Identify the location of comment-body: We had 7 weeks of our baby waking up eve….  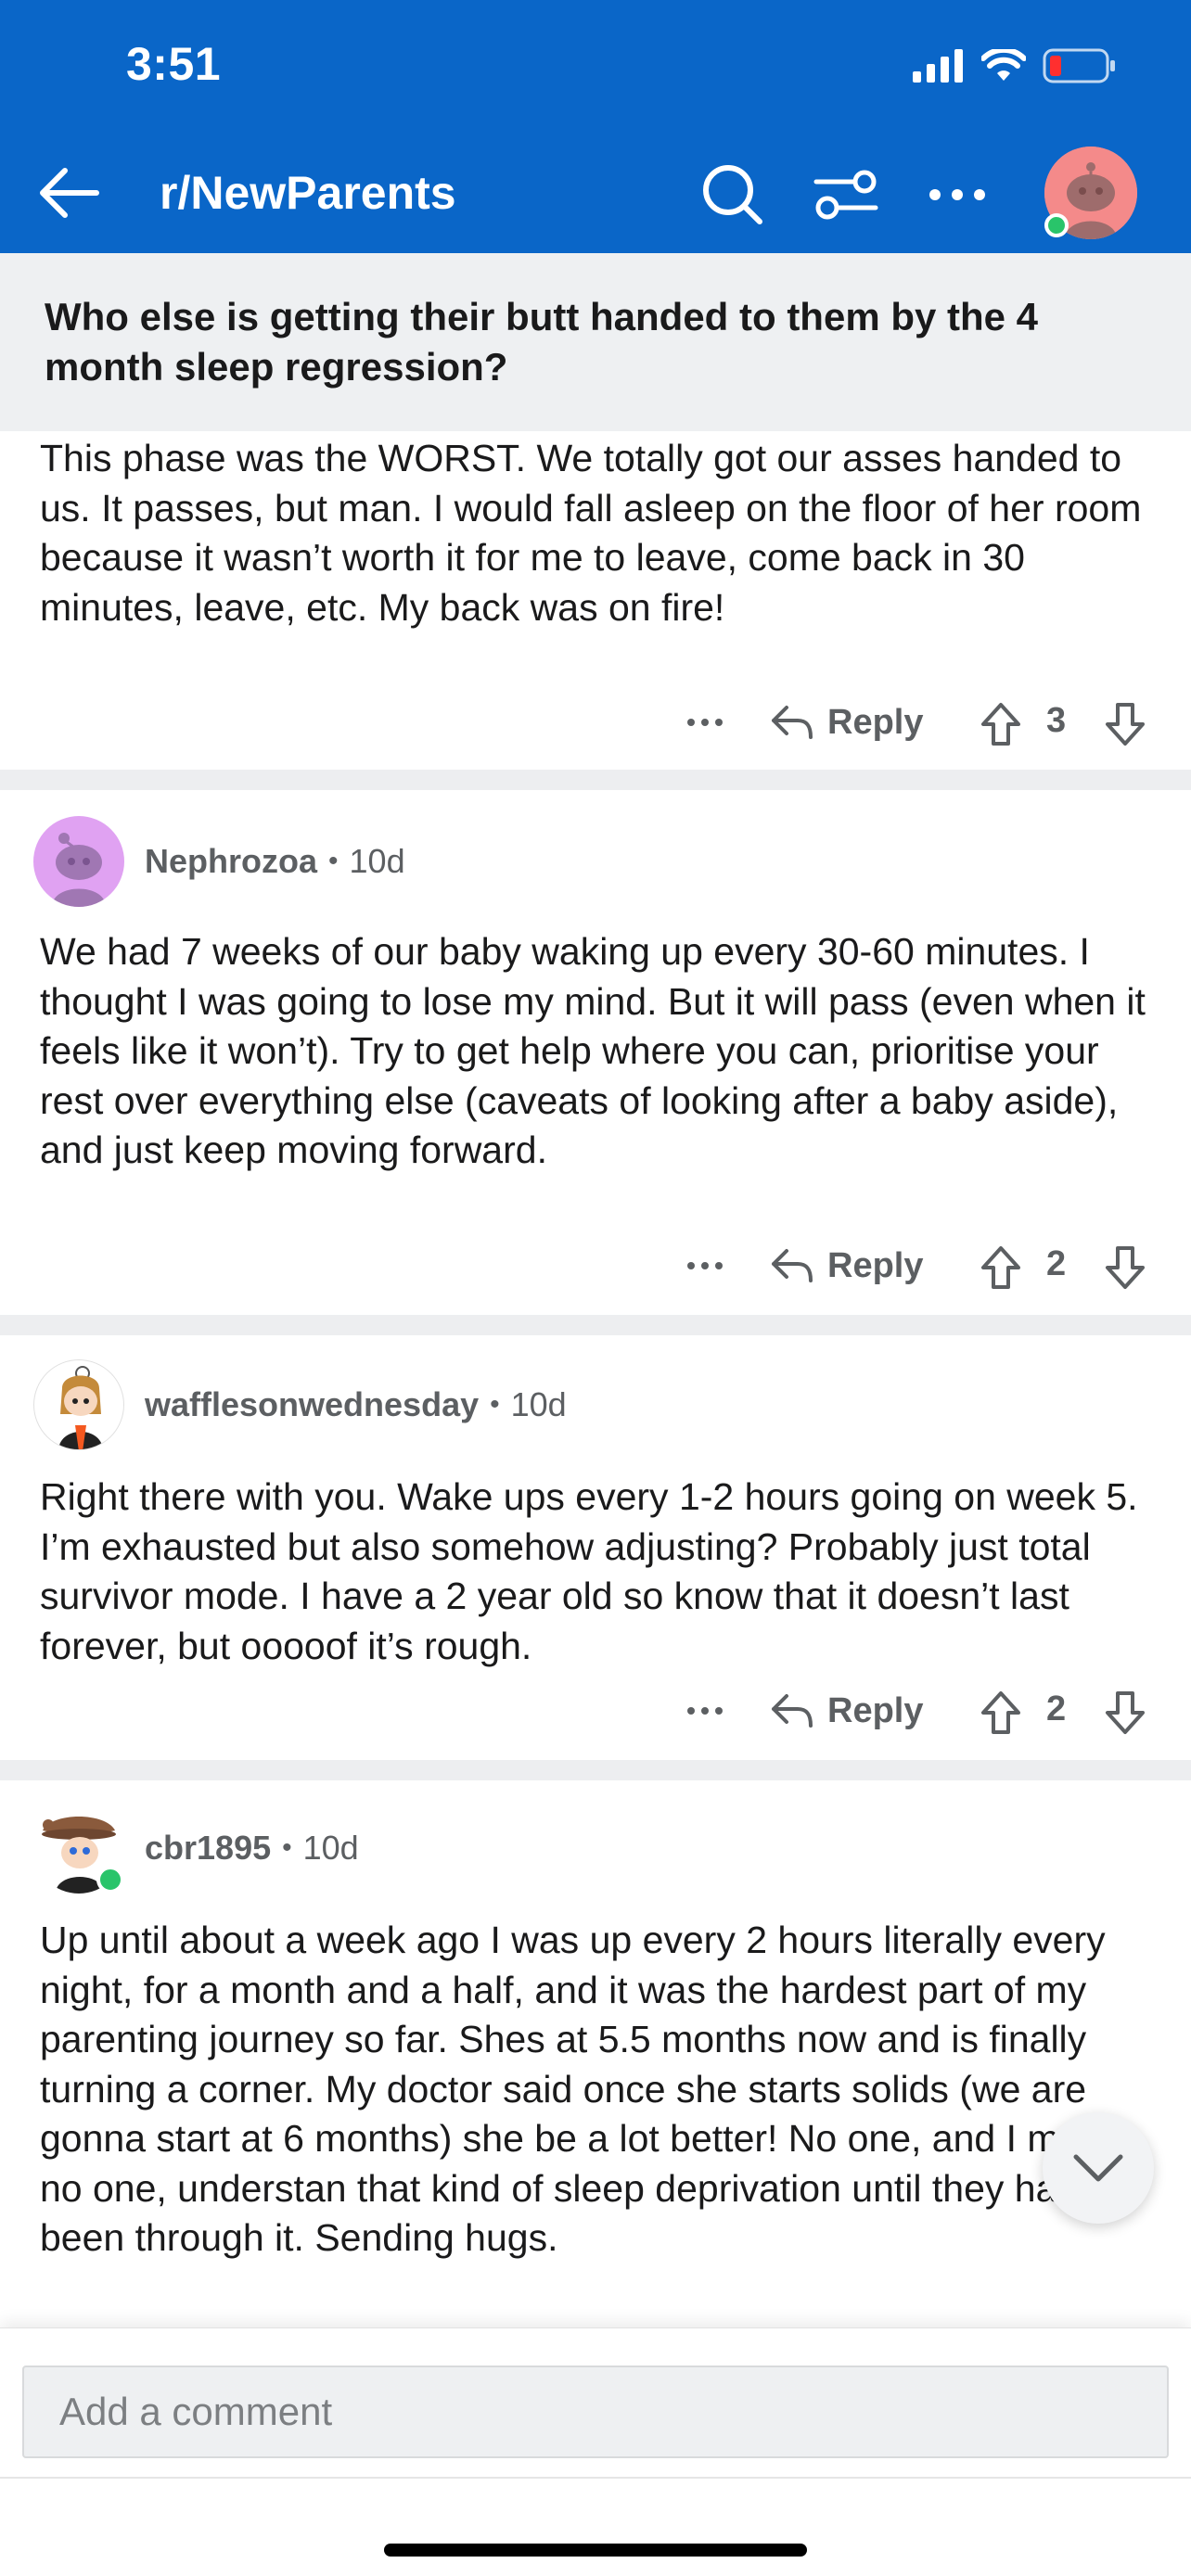
(593, 1050).